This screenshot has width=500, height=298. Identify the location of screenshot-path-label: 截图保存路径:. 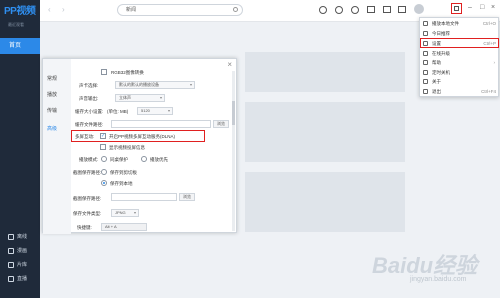
(87, 198).